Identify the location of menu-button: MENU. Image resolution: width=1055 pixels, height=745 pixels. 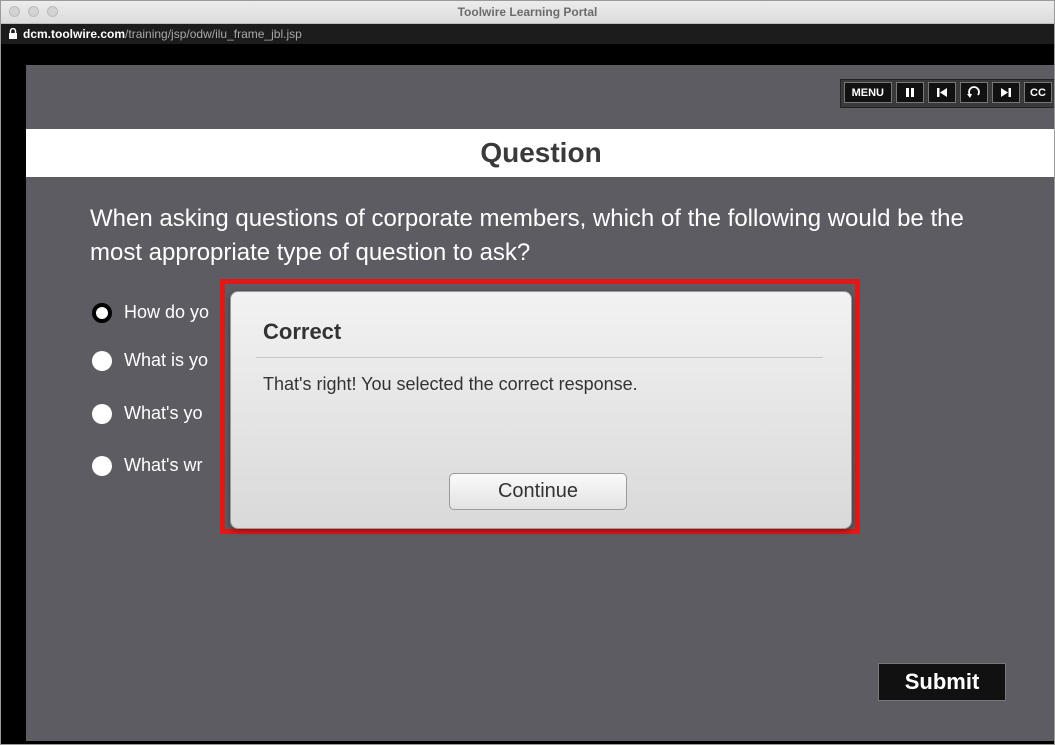
(867, 92).